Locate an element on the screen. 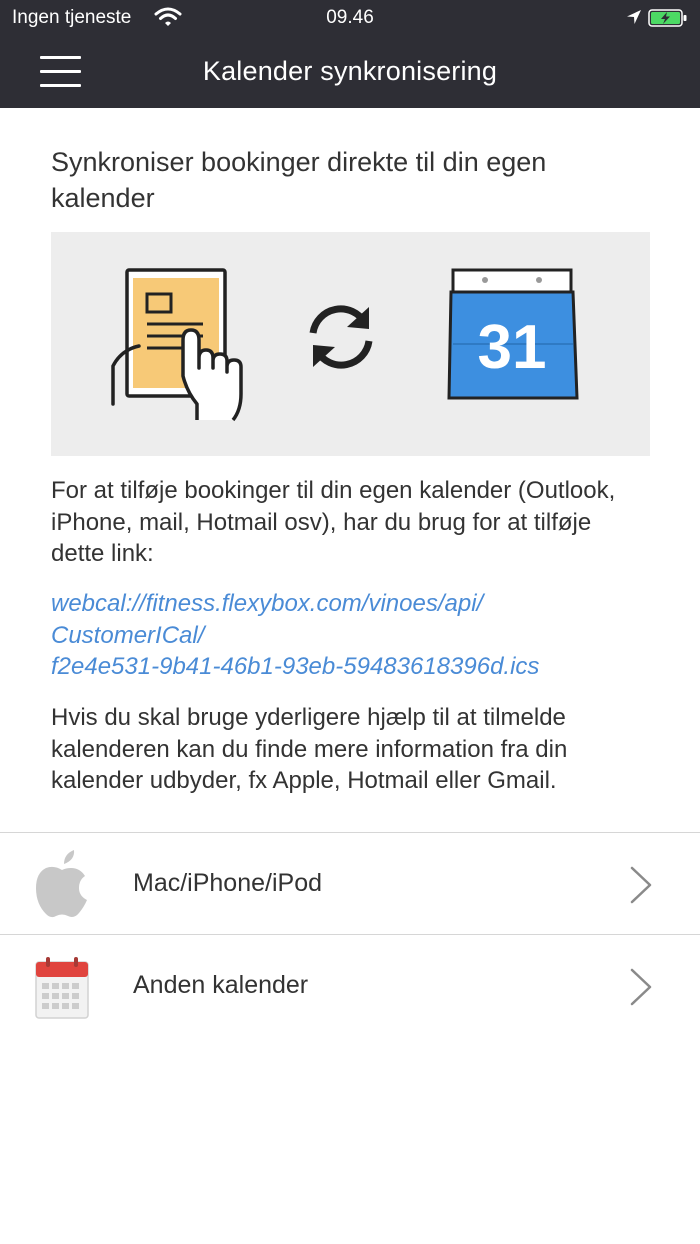  status-bar: Ingen tjeneste 09.46 is located at coordinates (350, 18).